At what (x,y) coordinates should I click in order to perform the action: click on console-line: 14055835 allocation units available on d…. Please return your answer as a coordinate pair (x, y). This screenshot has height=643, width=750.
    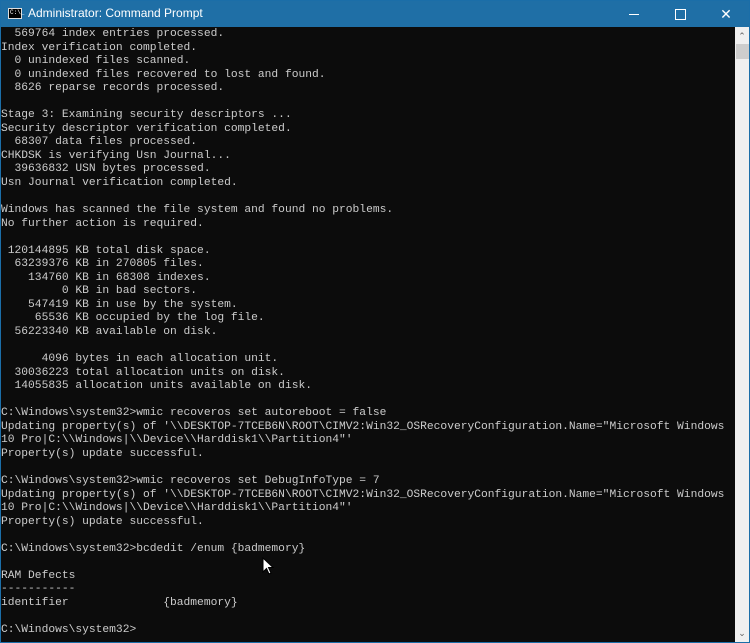
    Looking at the image, I should click on (156, 386).